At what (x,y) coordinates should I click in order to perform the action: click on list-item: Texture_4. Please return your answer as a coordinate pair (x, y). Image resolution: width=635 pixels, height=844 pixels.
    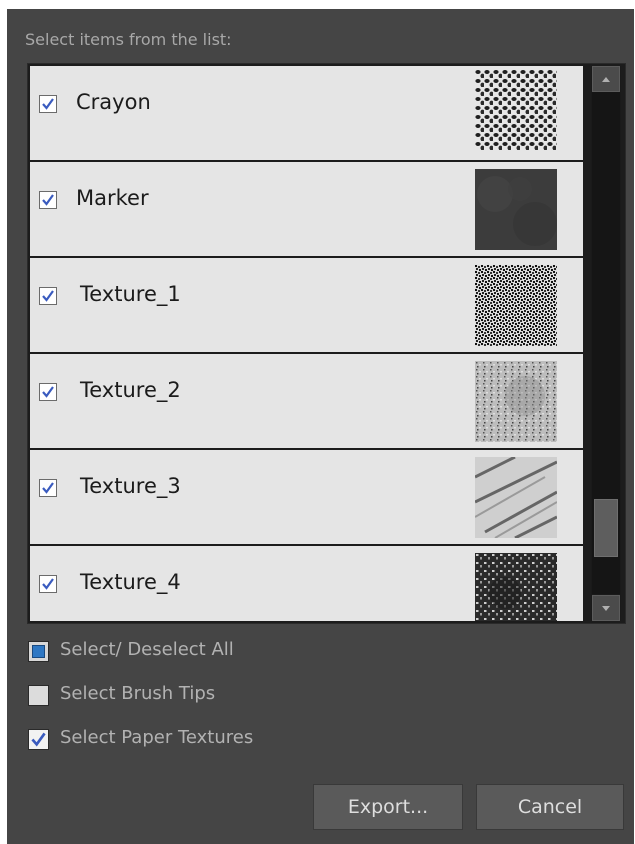
    Looking at the image, I should click on (306, 583).